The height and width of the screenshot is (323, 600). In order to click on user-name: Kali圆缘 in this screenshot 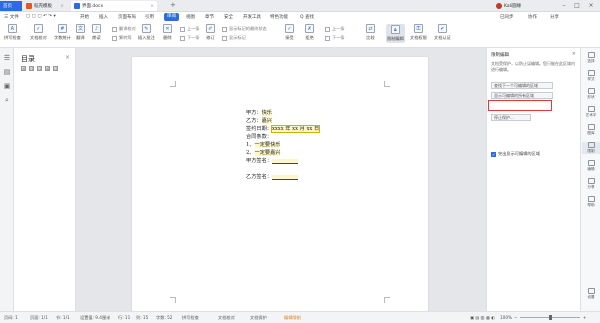, I will do `click(512, 6)`.